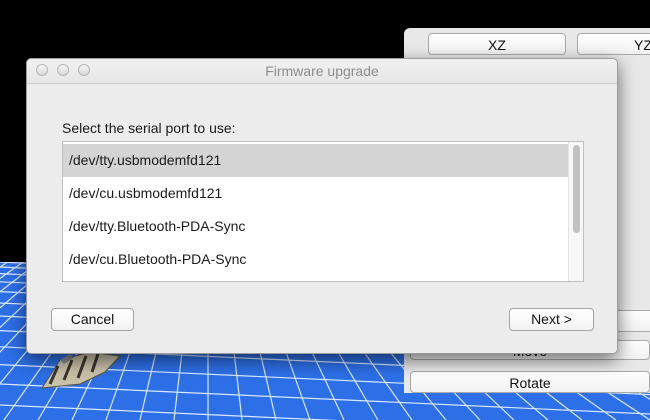 This screenshot has width=650, height=420. I want to click on next-button: Next >, so click(551, 319).